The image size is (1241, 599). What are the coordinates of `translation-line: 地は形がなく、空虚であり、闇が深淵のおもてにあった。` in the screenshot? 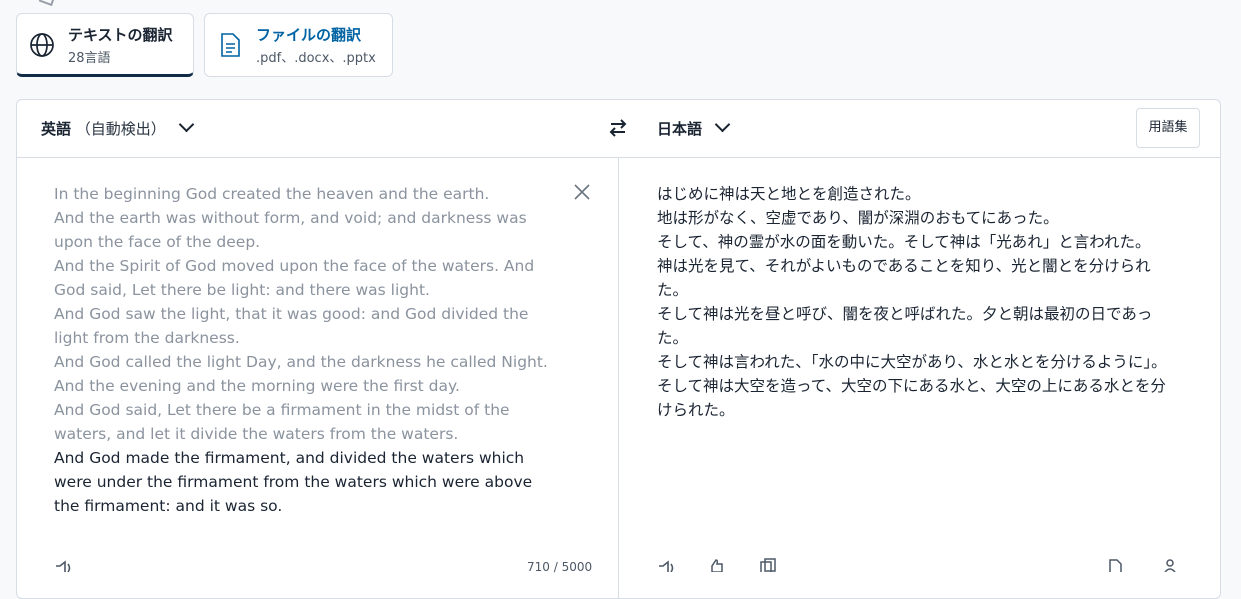 It's located at (858, 218).